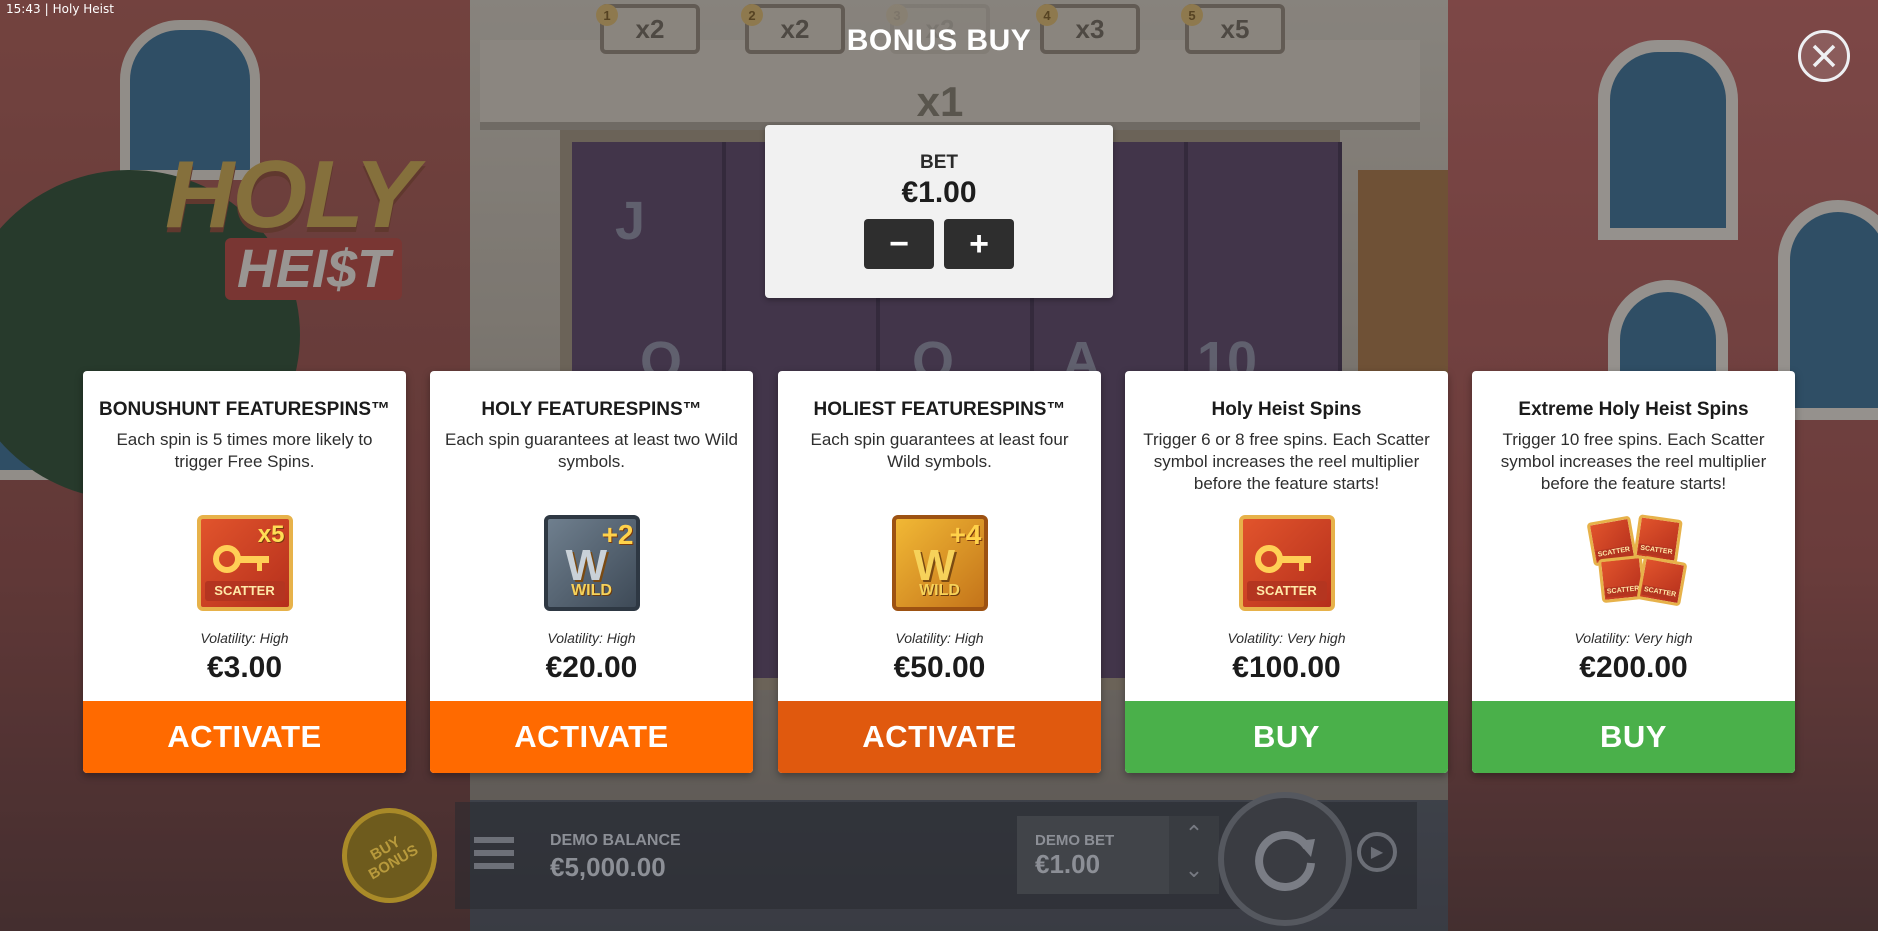 The width and height of the screenshot is (1878, 931). Describe the element at coordinates (615, 840) in the screenshot. I see `demo-balance-label: DEMO BALANCE` at that location.